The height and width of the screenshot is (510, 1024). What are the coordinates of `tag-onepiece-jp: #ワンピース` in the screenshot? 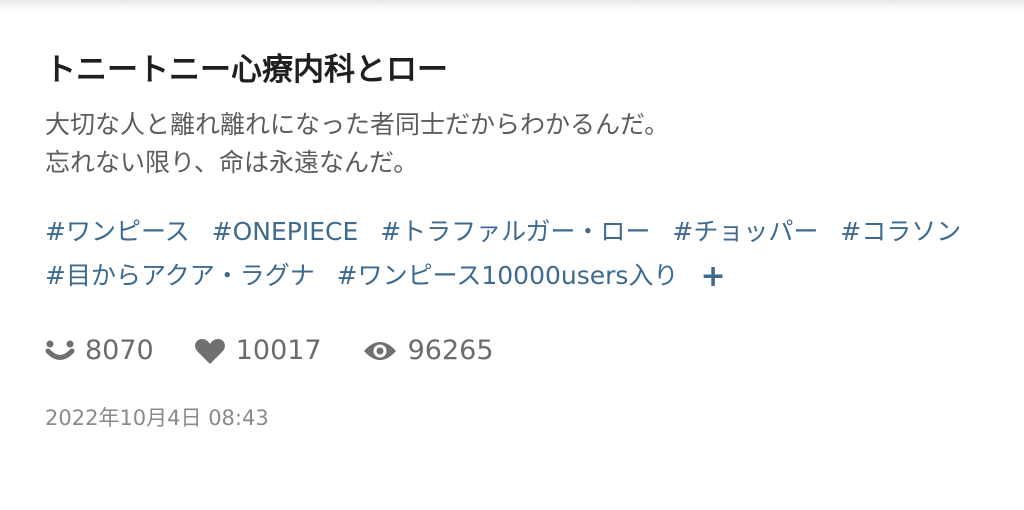 It's located at (117, 231).